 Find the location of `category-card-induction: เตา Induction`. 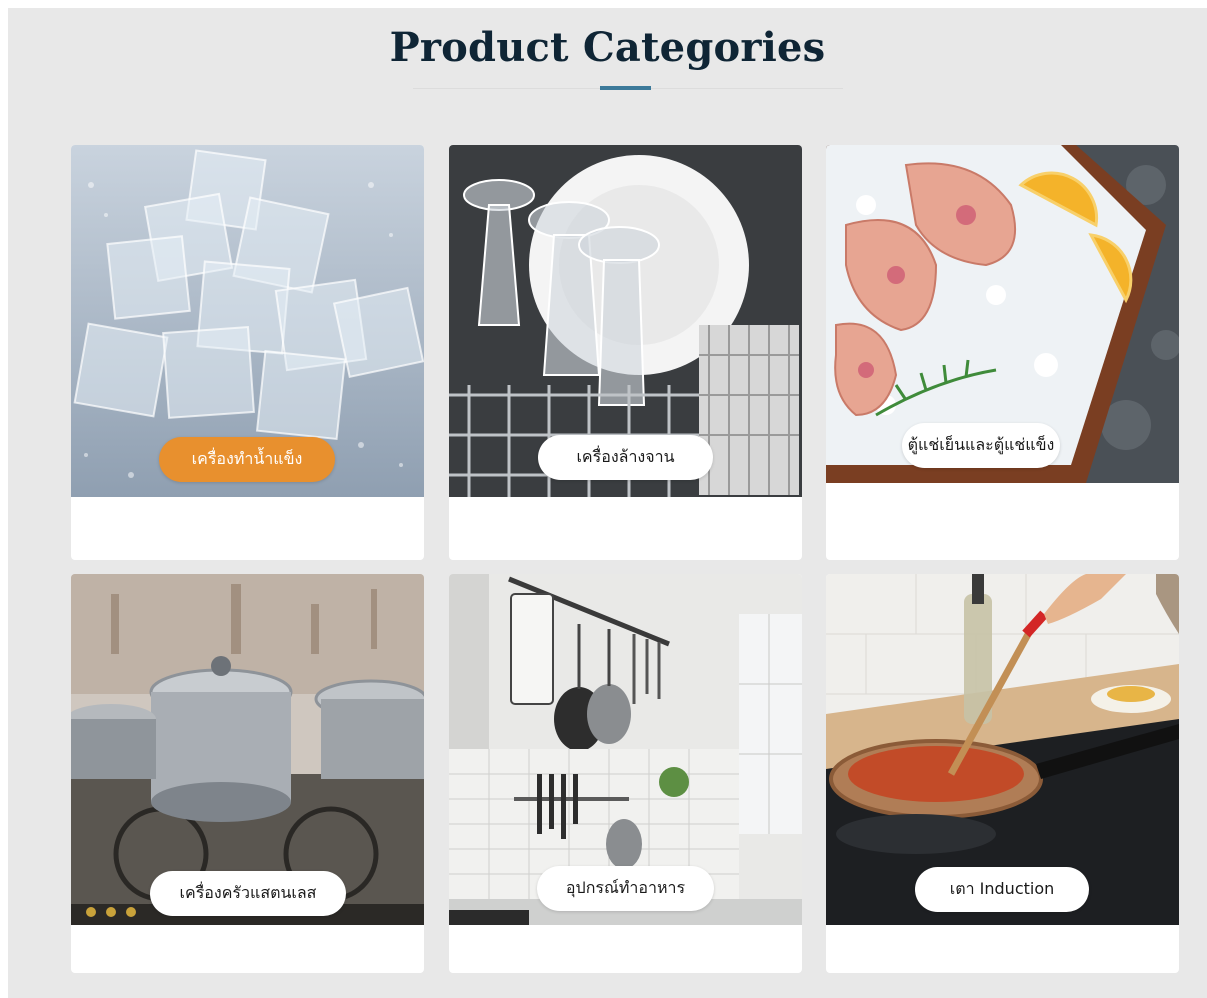

category-card-induction: เตา Induction is located at coordinates (1002, 773).